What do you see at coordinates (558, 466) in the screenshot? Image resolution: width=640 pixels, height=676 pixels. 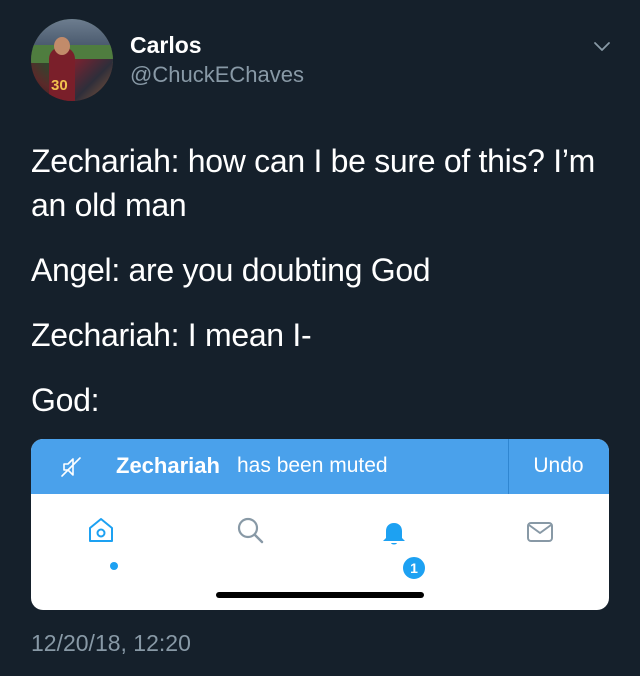 I see `undo-button: Undo` at bounding box center [558, 466].